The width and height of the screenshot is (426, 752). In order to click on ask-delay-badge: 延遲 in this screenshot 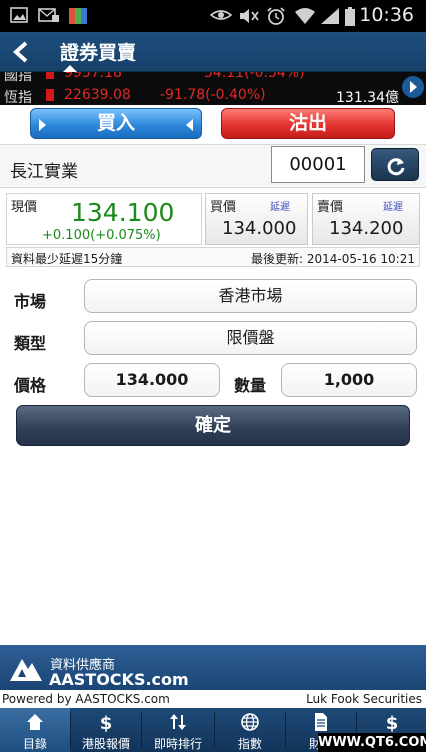, I will do `click(393, 207)`.